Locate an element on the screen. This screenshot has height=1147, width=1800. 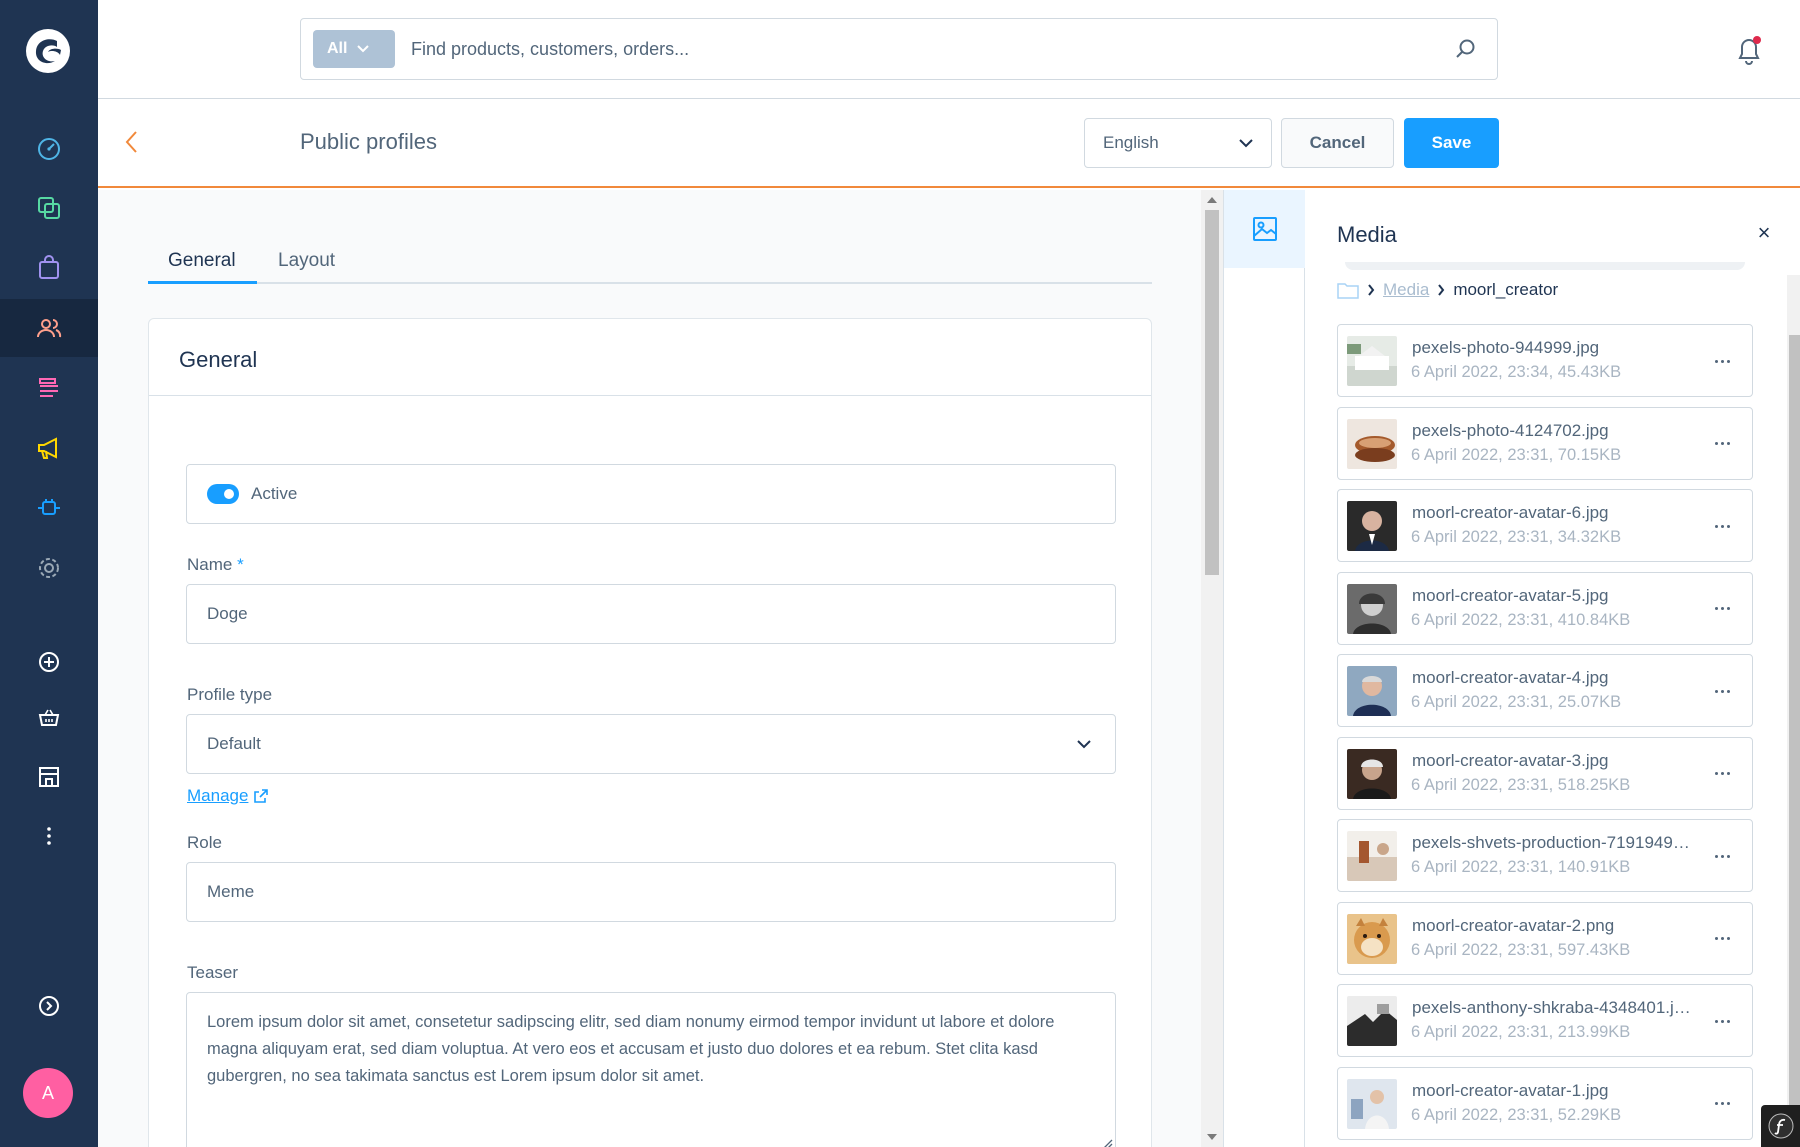
name-label: Name * is located at coordinates (215, 565).